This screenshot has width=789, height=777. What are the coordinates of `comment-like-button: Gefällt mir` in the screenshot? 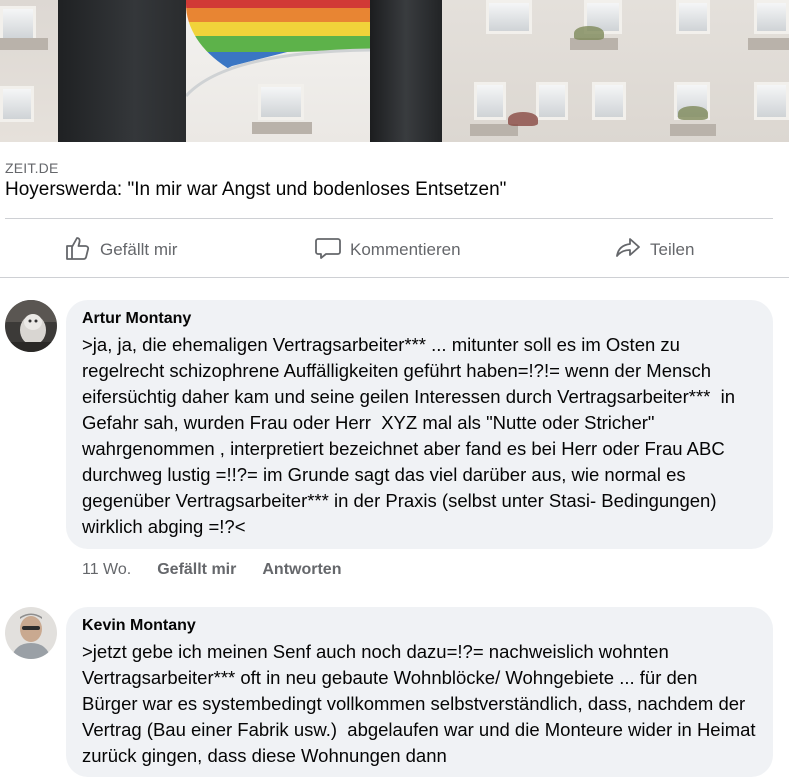 It's located at (196, 570).